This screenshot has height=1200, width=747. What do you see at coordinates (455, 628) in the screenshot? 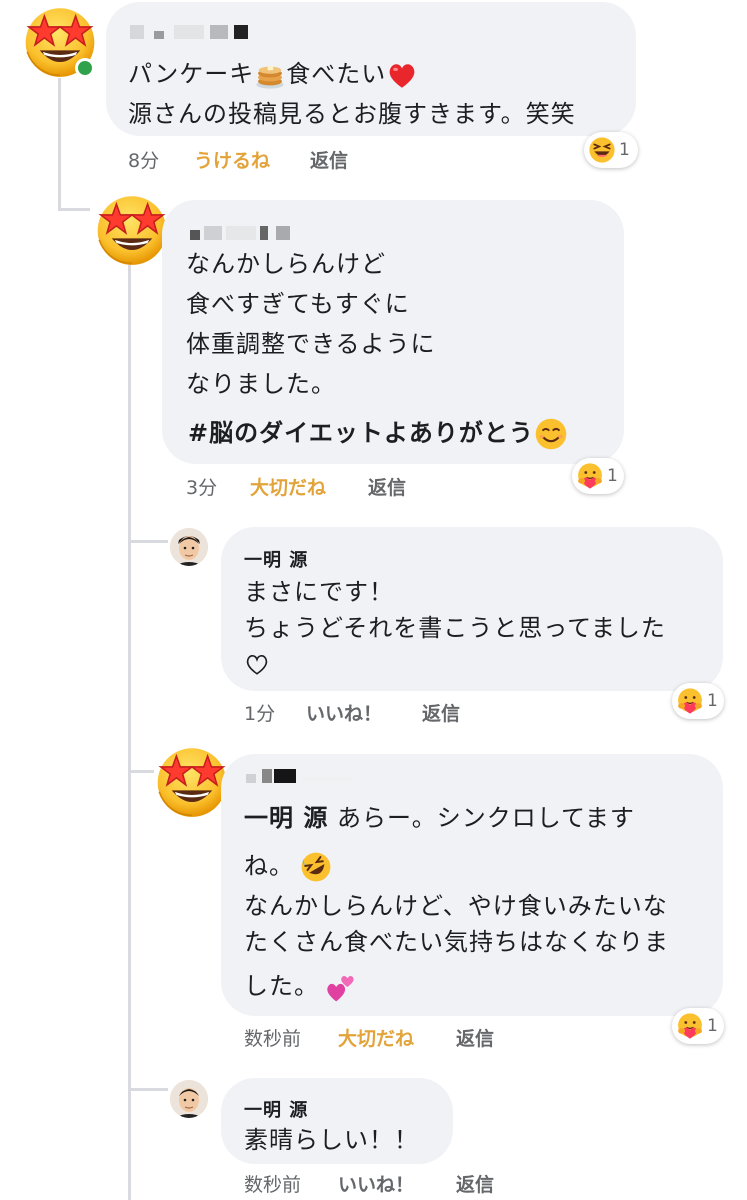
I see `comment-text: ちょうどそれを書こうと思ってました` at bounding box center [455, 628].